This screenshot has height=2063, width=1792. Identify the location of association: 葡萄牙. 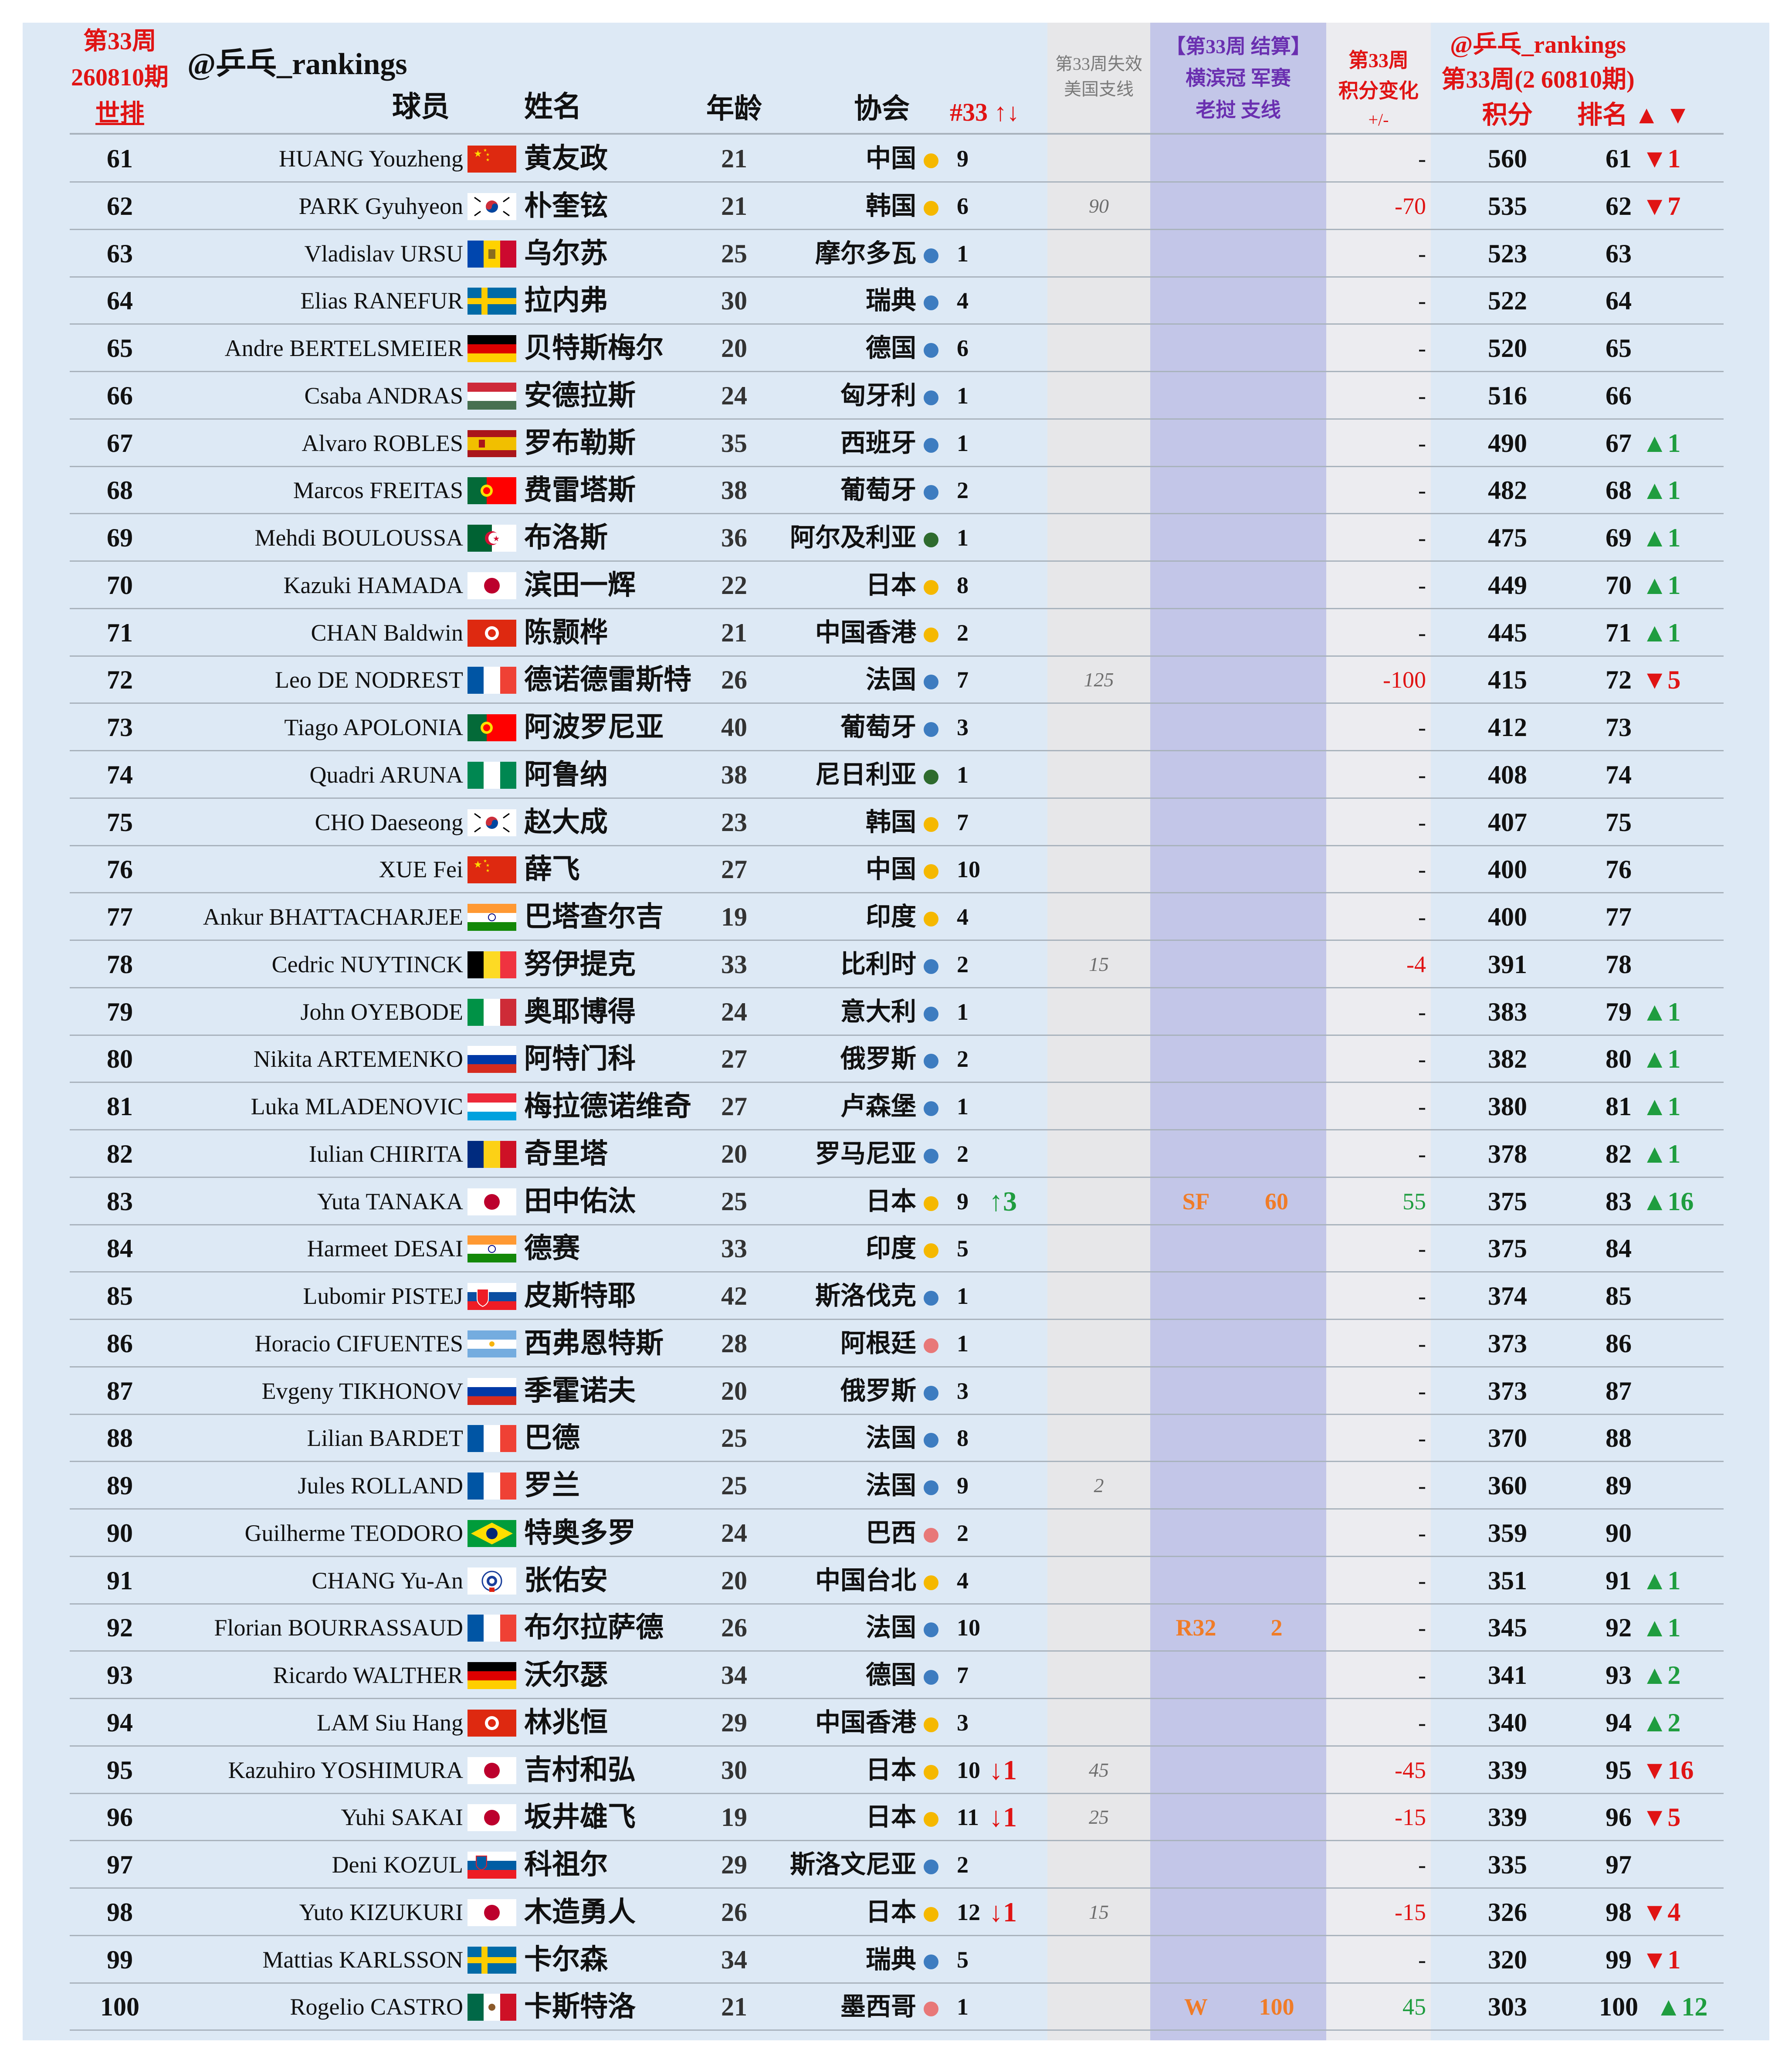
(878, 727).